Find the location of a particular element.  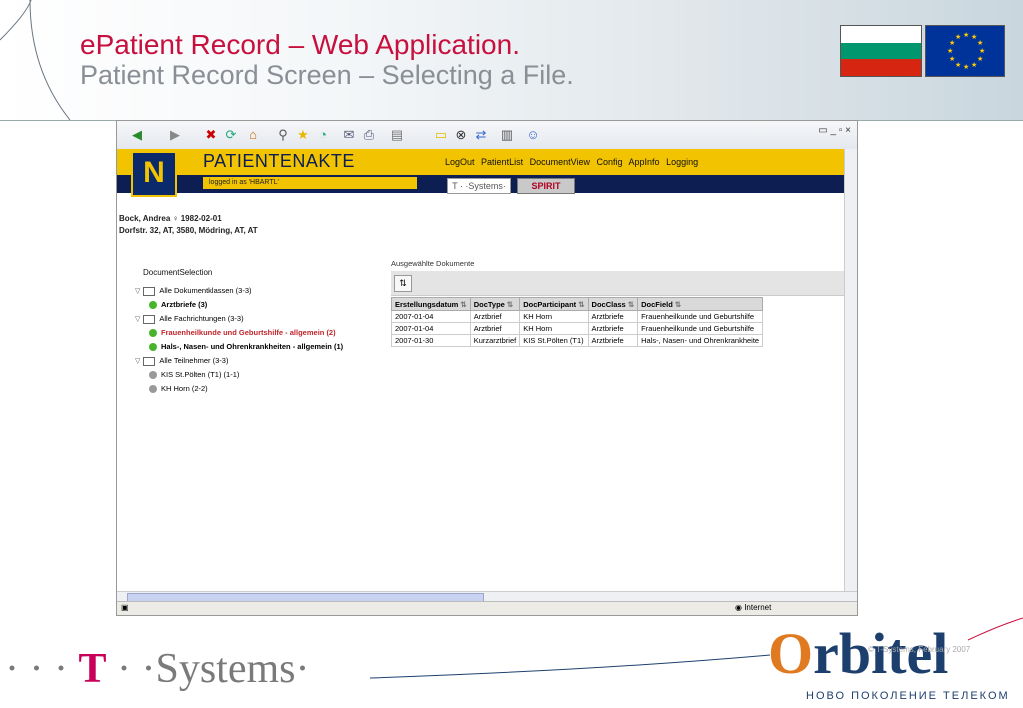

folder-icon: ▭ is located at coordinates (441, 135).